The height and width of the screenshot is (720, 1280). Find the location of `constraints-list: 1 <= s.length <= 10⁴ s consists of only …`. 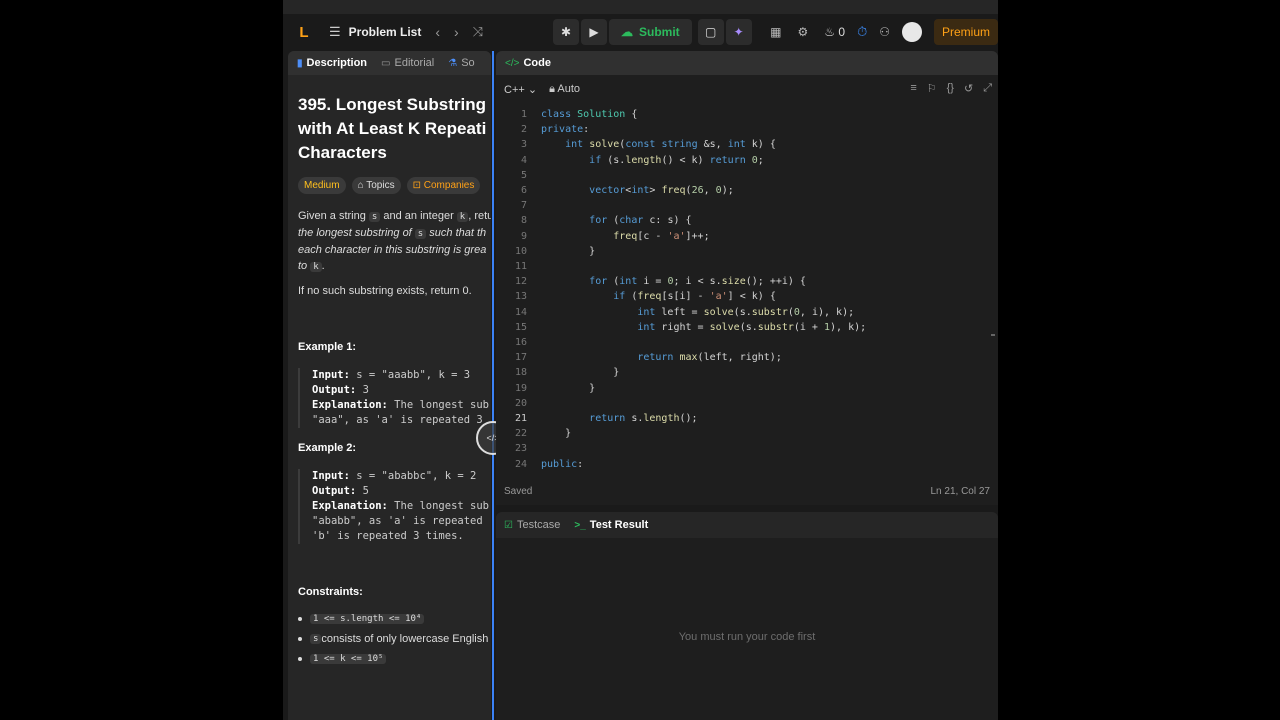

constraints-list: 1 <= s.length <= 10⁴ s consists of only … is located at coordinates (393, 643).